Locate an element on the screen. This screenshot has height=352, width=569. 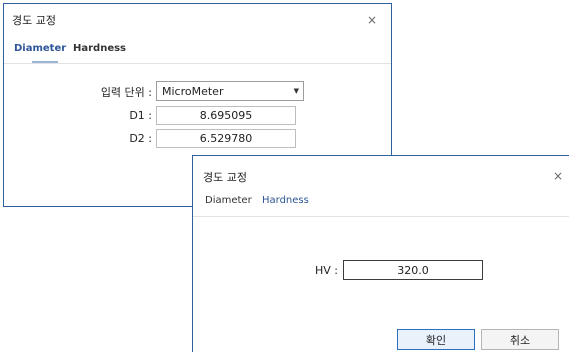
unit-select-value: MicroMeter is located at coordinates (193, 91).